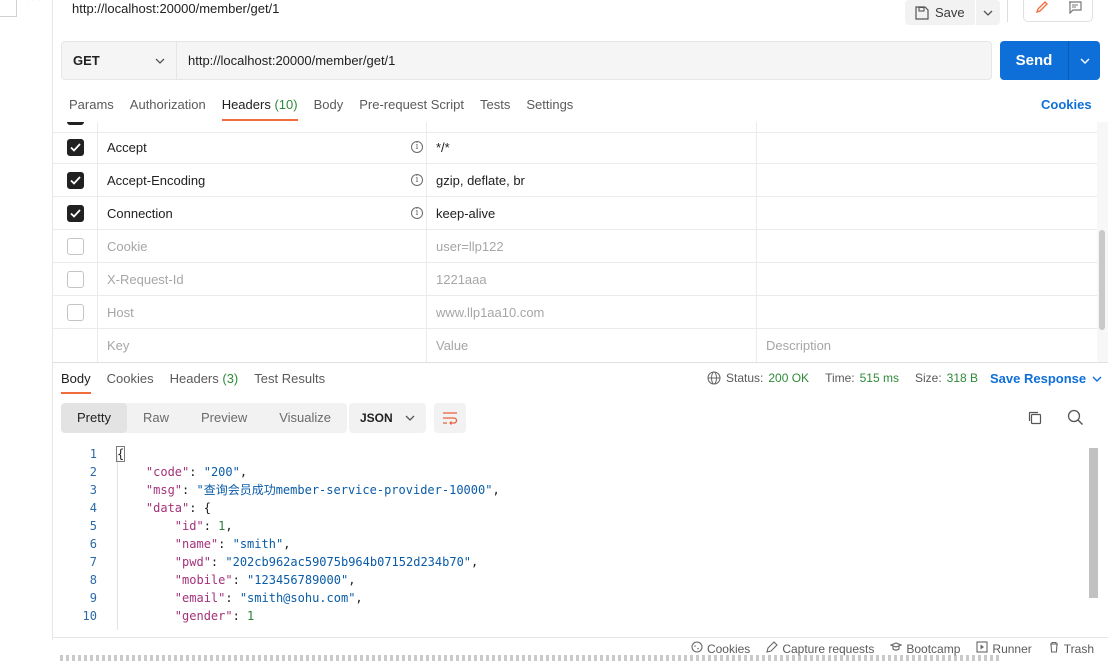 This screenshot has width=1108, height=661. I want to click on globe-icon, so click(714, 378).